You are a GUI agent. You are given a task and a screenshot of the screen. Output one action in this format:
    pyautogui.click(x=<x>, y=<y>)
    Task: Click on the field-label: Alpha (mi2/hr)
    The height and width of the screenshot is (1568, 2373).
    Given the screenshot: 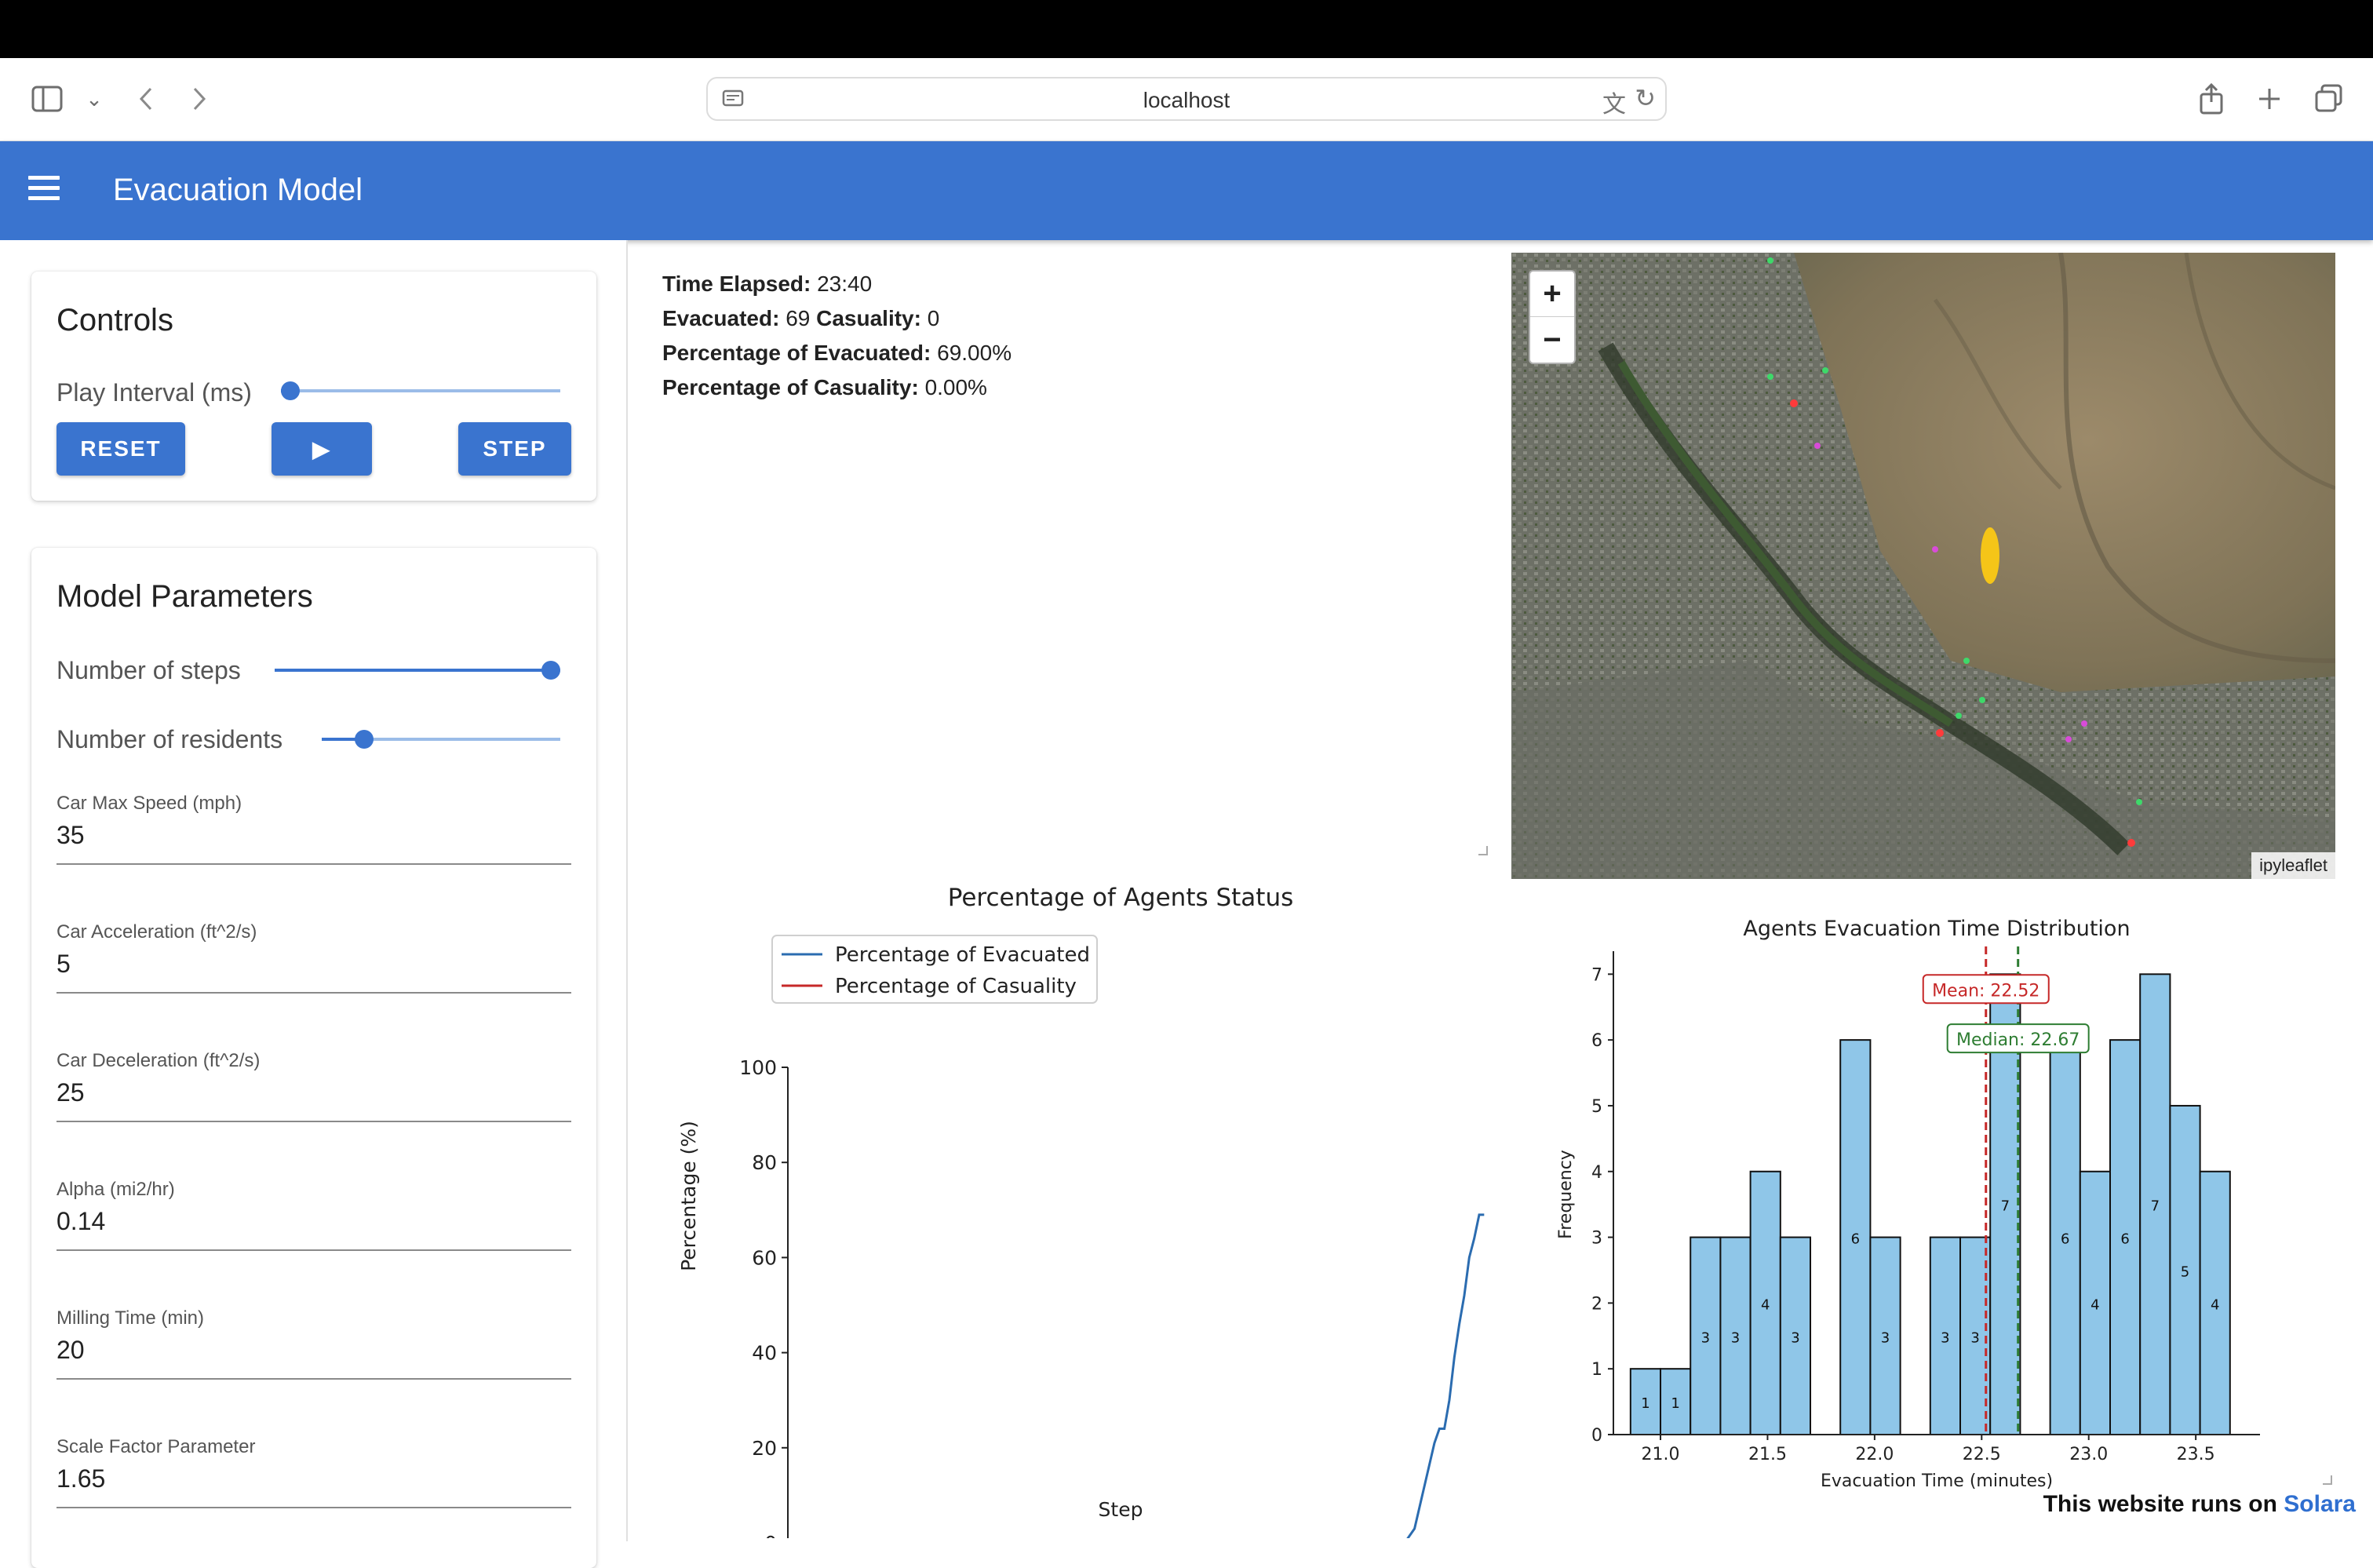 What is the action you would take?
    pyautogui.click(x=115, y=1189)
    